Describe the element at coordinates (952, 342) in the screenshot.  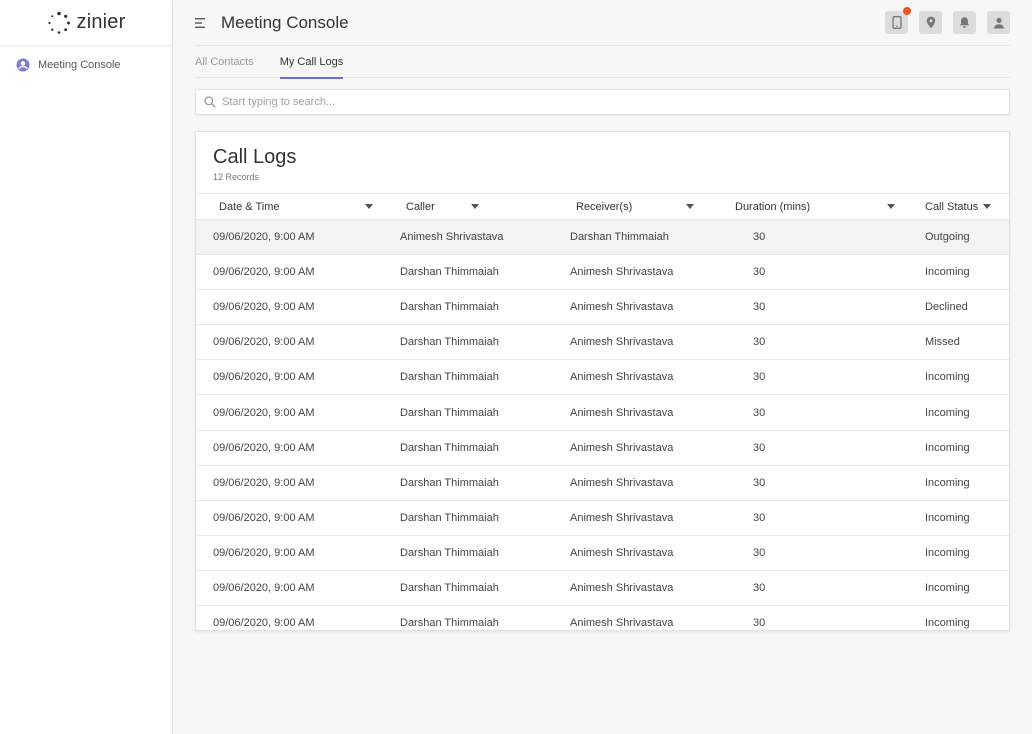
I see `call-status-cell: Missed` at that location.